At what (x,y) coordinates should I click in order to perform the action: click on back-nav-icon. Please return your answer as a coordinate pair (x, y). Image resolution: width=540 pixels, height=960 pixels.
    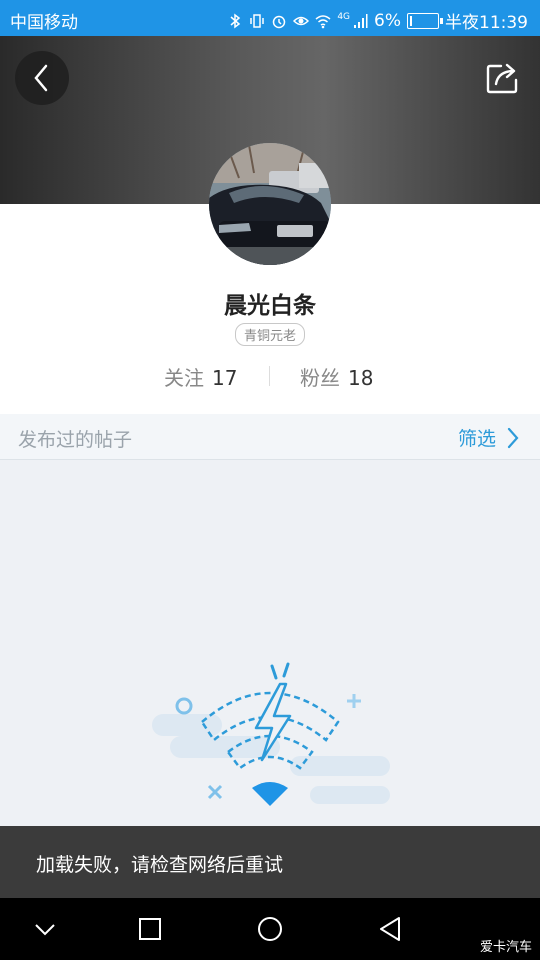
    Looking at the image, I should click on (390, 929).